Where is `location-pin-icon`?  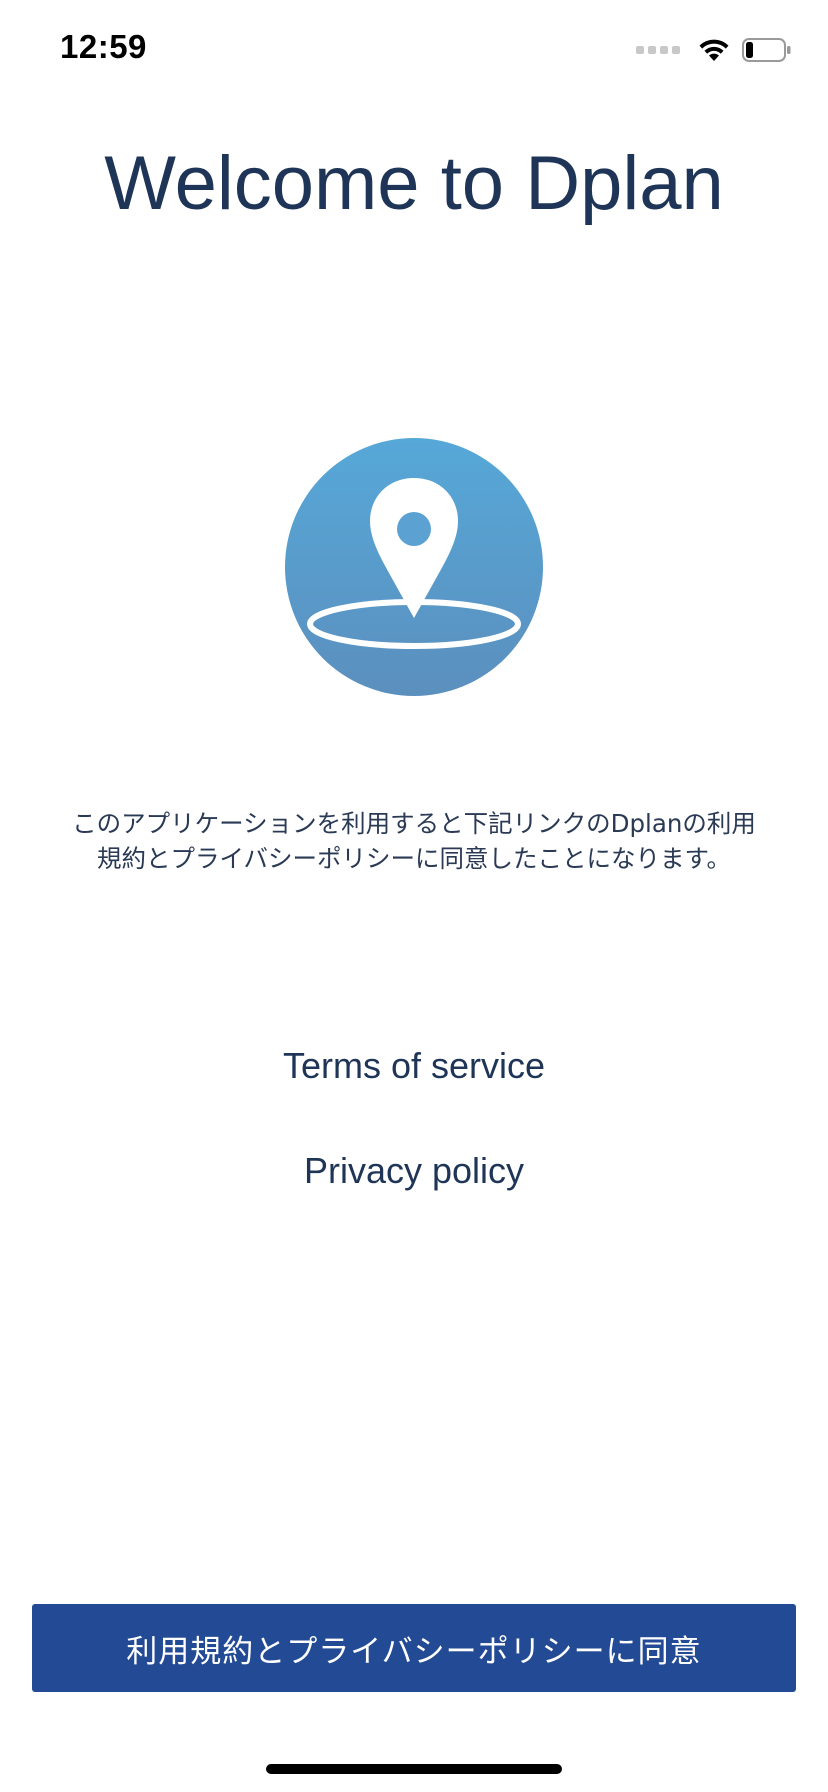 location-pin-icon is located at coordinates (414, 567).